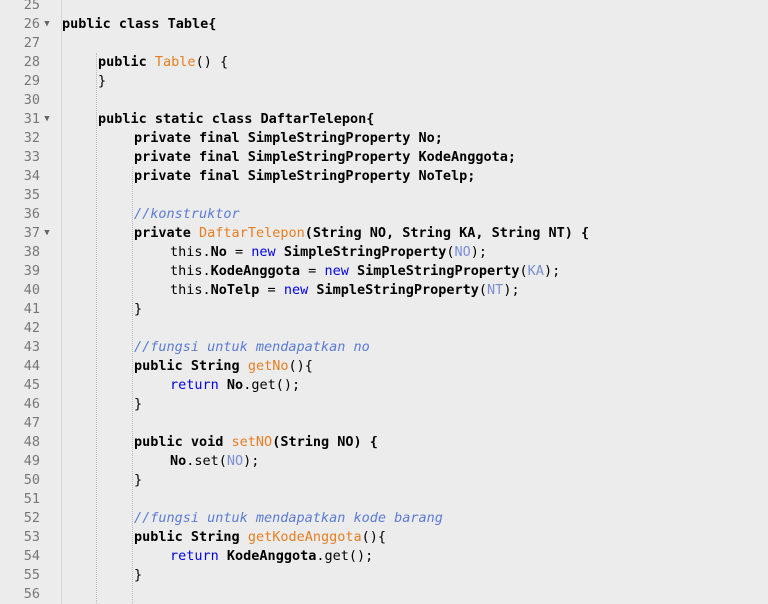 The image size is (768, 604). Describe the element at coordinates (31, 499) in the screenshot. I see `line-number: 51` at that location.